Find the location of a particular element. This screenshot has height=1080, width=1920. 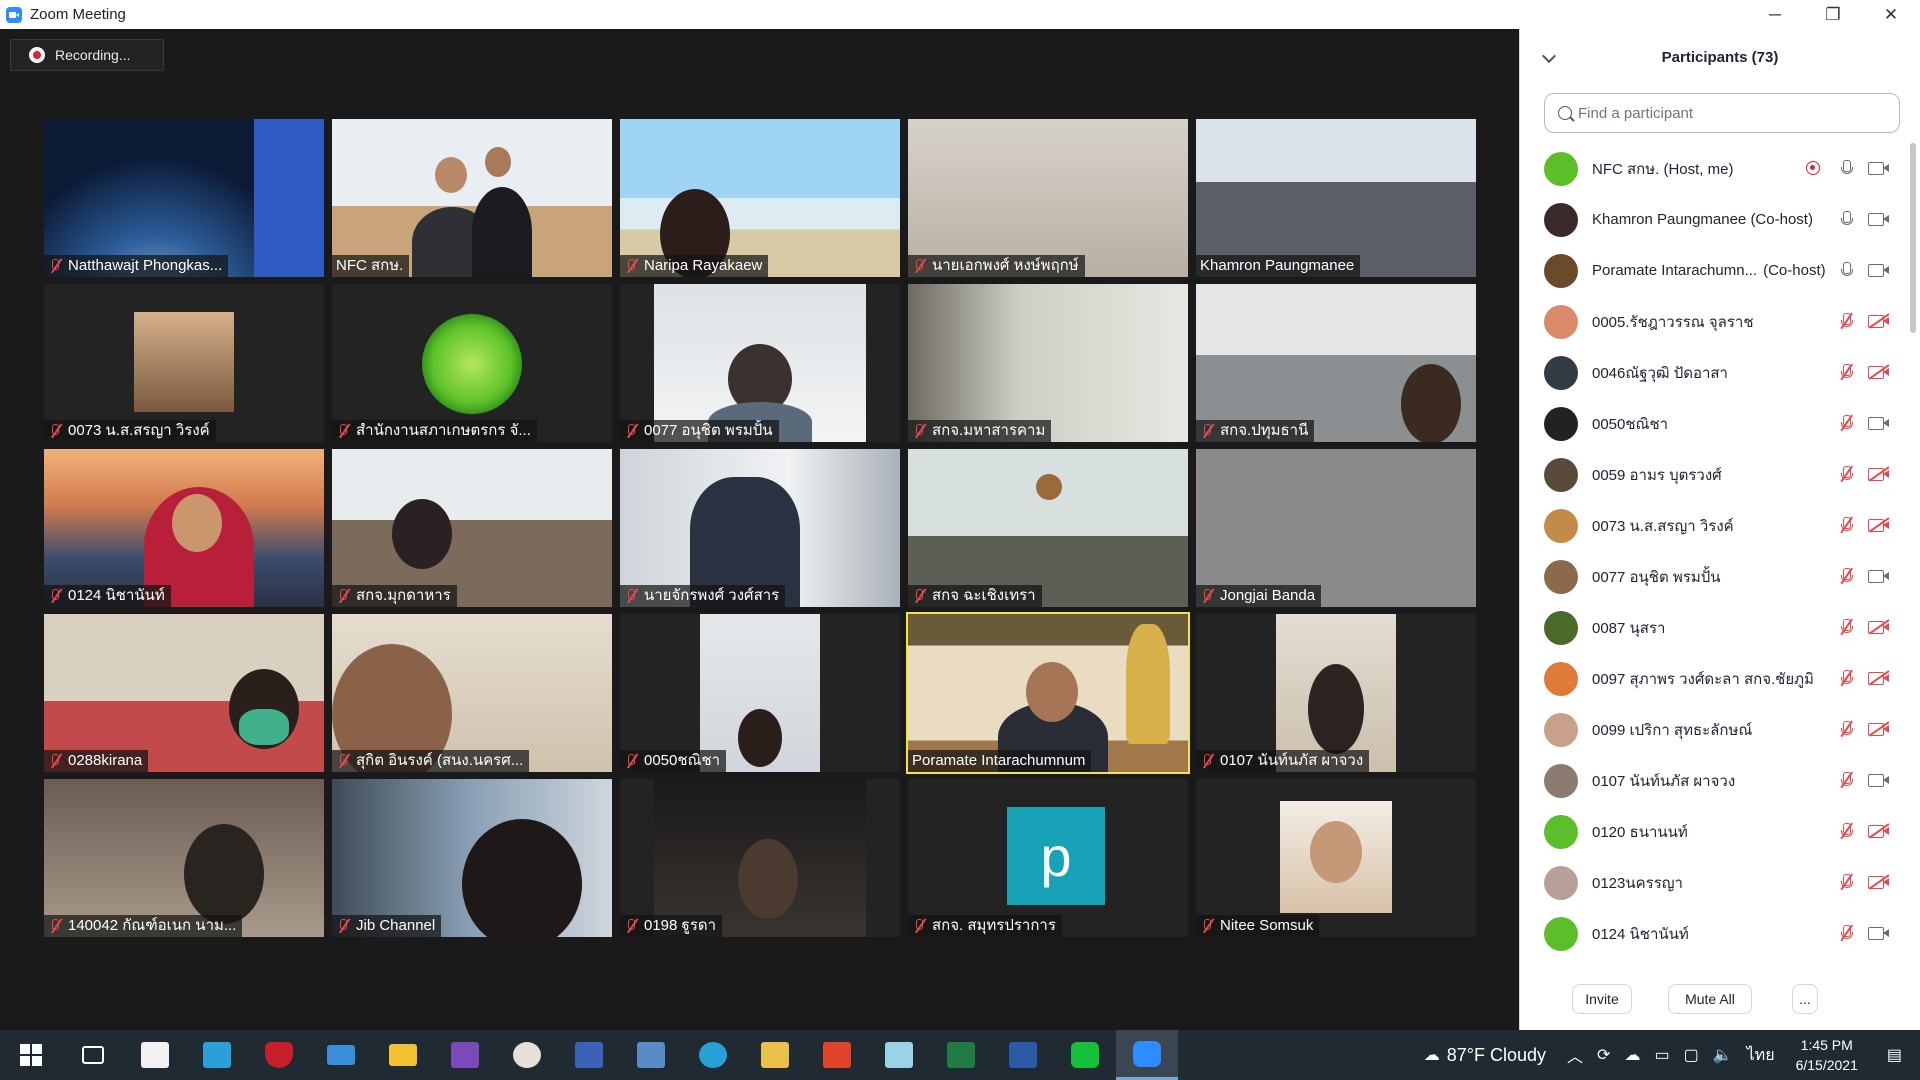

invite-button: Invite is located at coordinates (1602, 999).